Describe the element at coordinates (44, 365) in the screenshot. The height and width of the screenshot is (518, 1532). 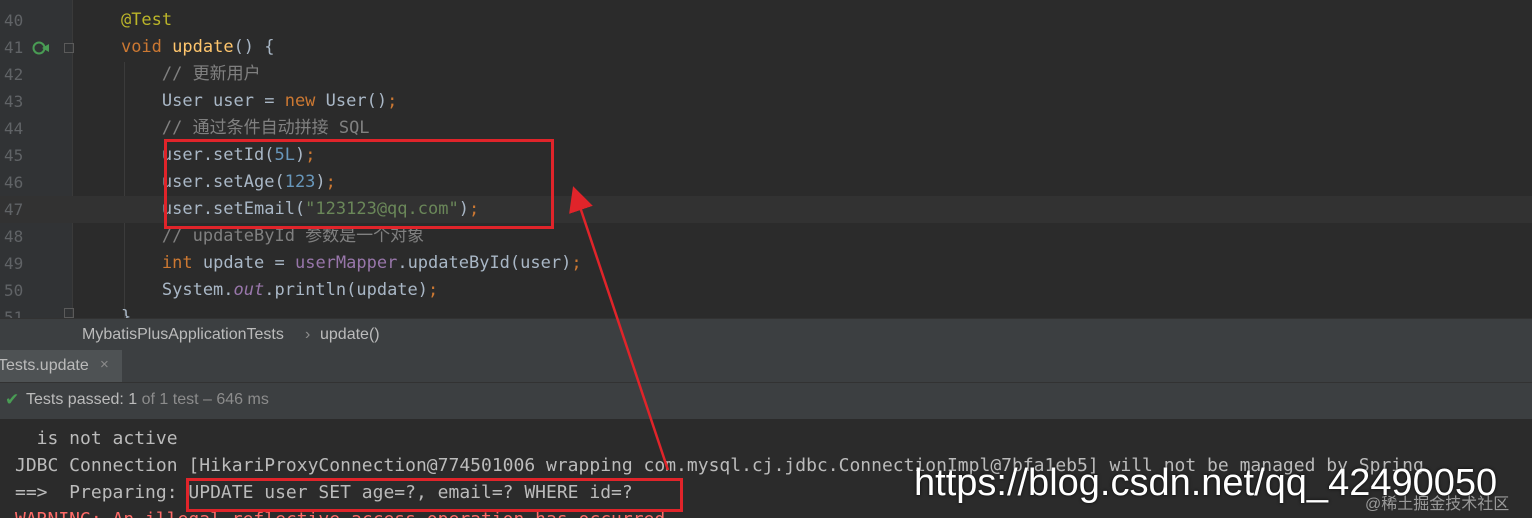
I see `tab-label: Tests.update` at that location.